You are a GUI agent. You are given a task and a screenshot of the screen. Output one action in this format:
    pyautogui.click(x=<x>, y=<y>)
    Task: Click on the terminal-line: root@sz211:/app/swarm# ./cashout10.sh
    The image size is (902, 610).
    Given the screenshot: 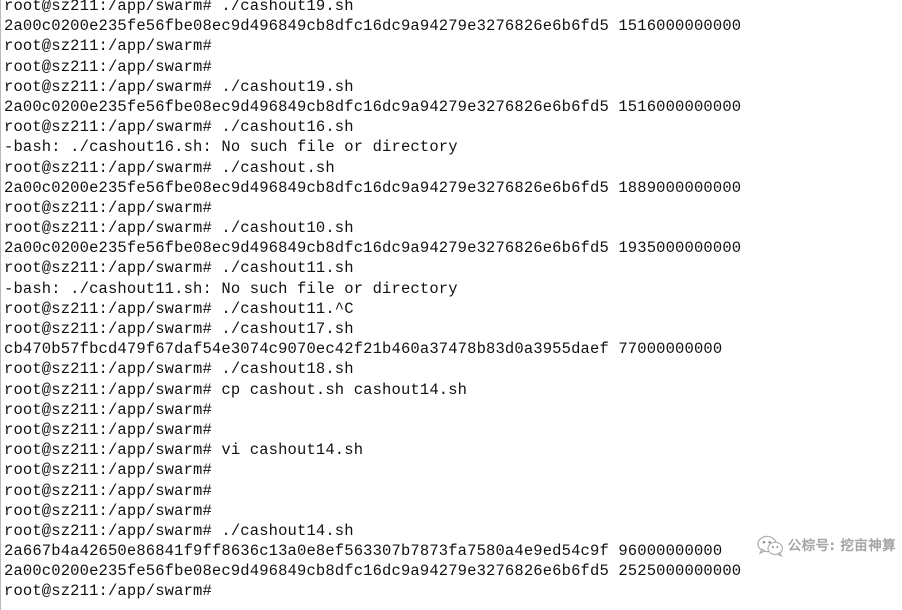 What is the action you would take?
    pyautogui.click(x=179, y=228)
    